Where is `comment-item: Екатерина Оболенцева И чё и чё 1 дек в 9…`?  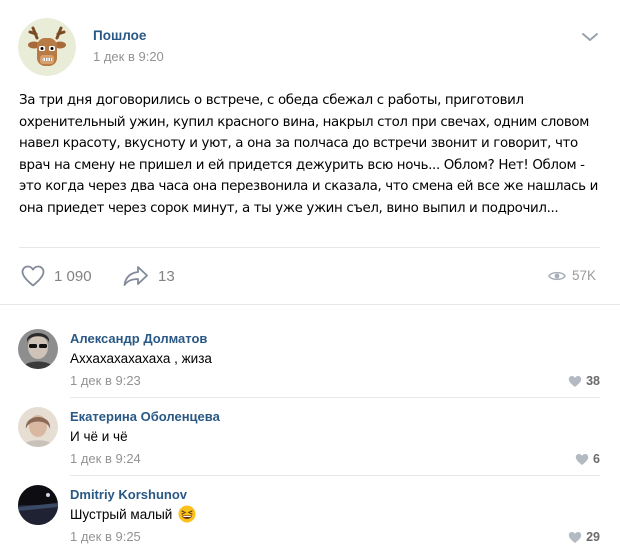 comment-item: Екатерина Оболенцева И чё и чё 1 дек в 9… is located at coordinates (310, 437).